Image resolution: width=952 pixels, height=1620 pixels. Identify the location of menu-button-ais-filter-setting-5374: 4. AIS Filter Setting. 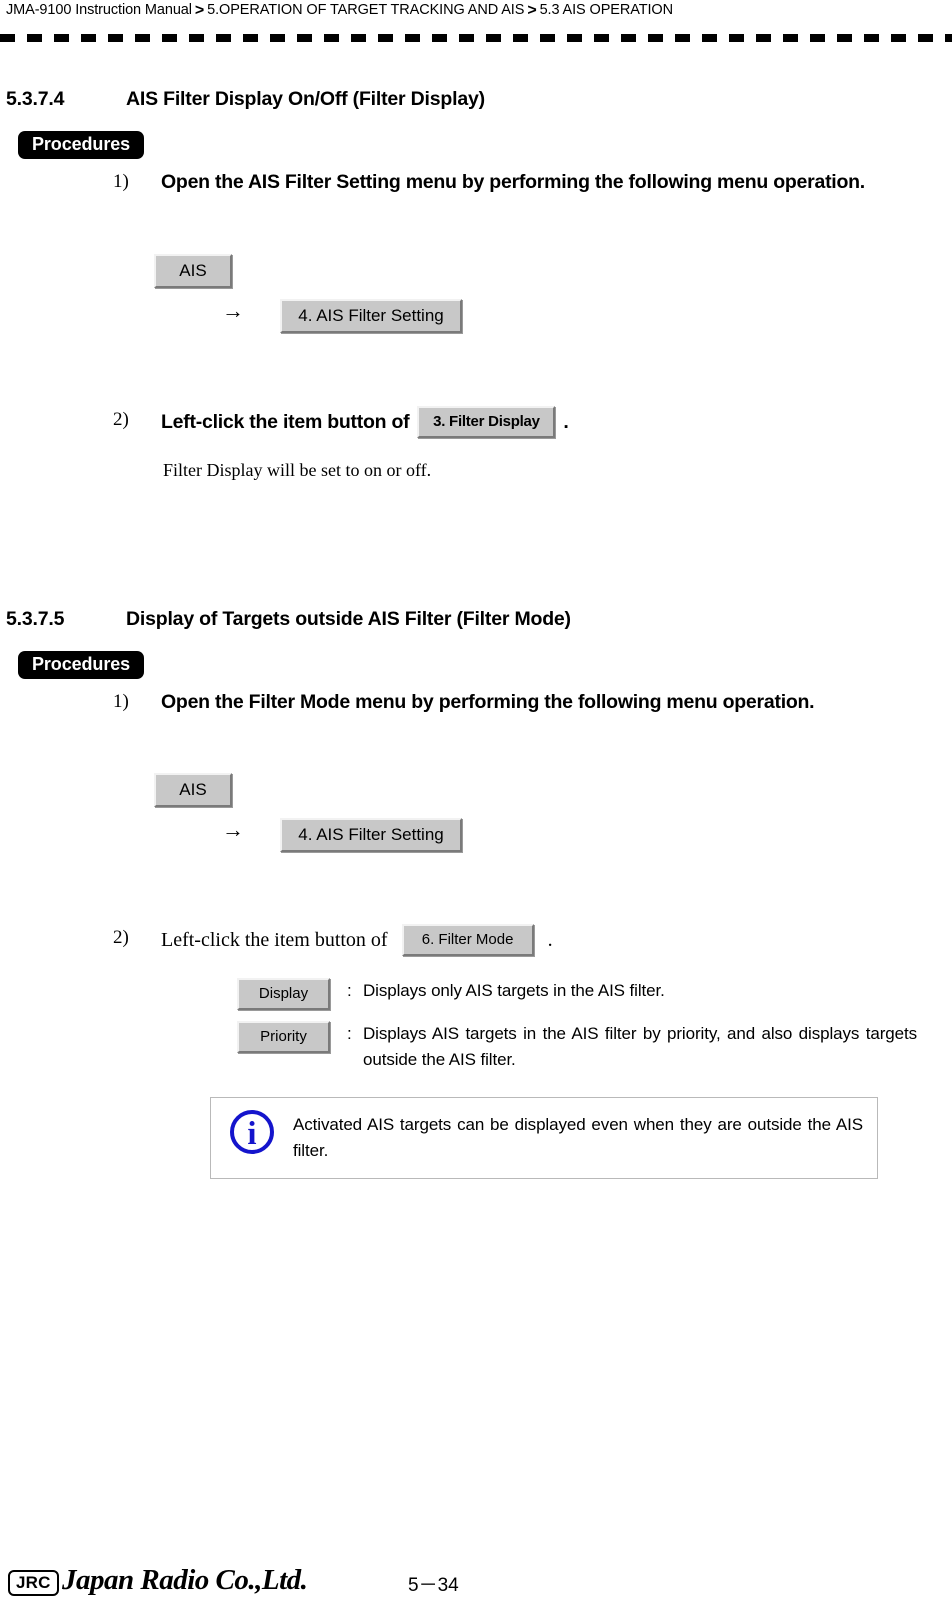
(371, 316).